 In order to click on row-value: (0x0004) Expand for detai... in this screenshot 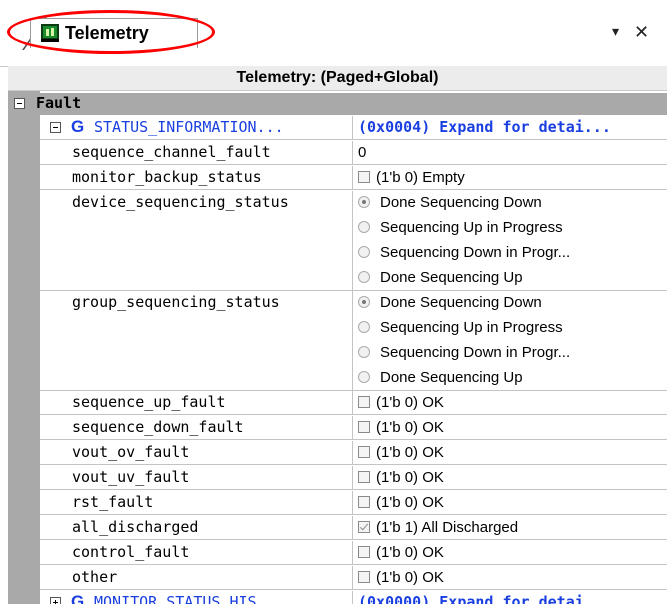, I will do `click(484, 127)`.